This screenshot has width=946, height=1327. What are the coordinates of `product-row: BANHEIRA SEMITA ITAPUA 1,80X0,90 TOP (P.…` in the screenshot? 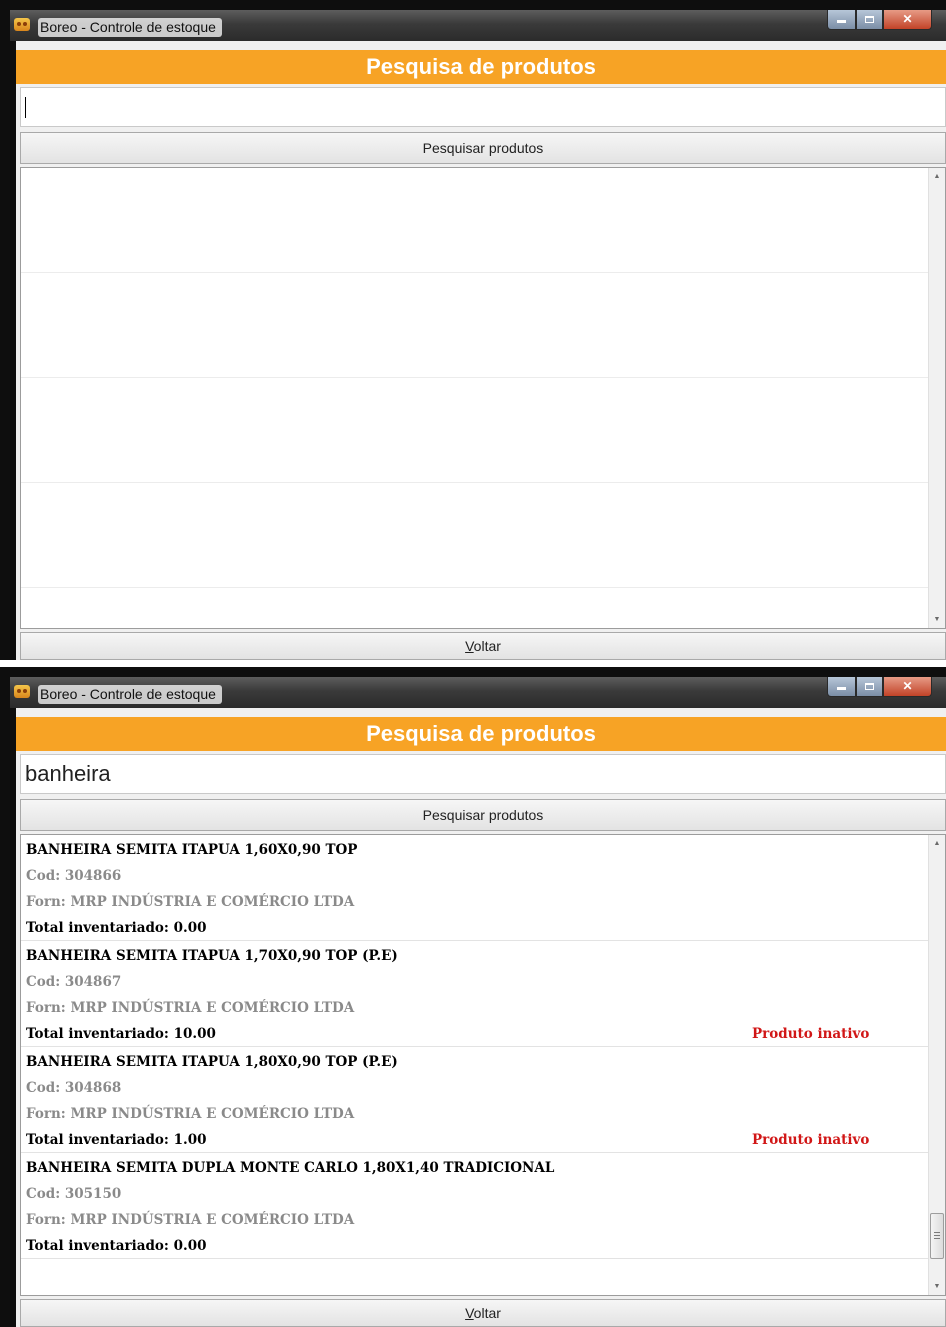 It's located at (475, 1100).